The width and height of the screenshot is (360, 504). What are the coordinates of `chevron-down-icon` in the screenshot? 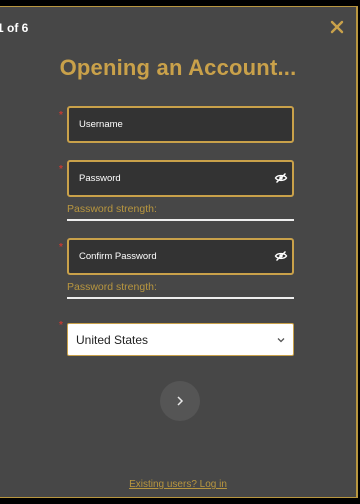 It's located at (281, 340).